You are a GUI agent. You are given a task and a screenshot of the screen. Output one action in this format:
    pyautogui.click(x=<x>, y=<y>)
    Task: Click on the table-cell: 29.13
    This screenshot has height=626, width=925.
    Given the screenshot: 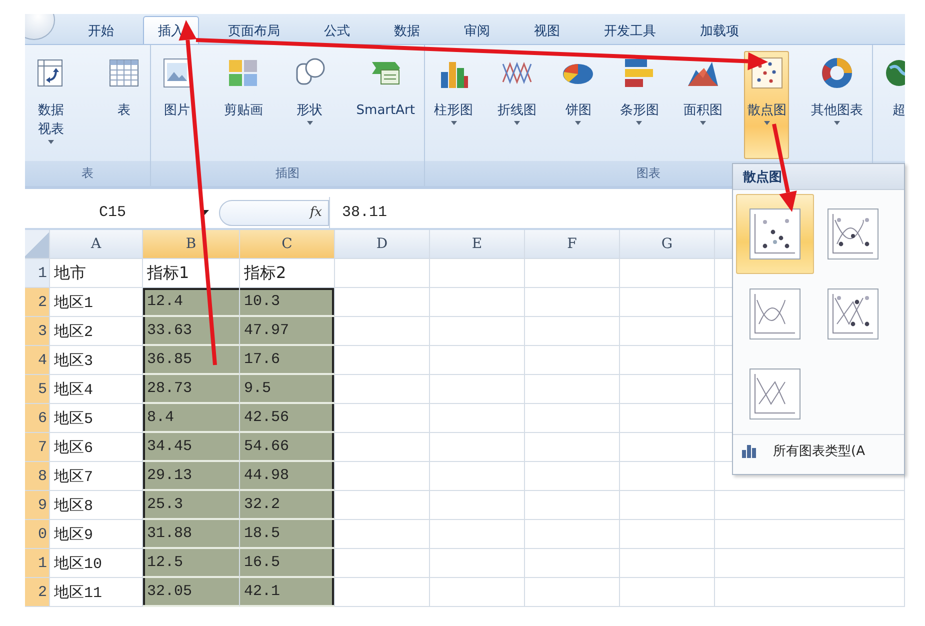 What is the action you would take?
    pyautogui.click(x=191, y=476)
    